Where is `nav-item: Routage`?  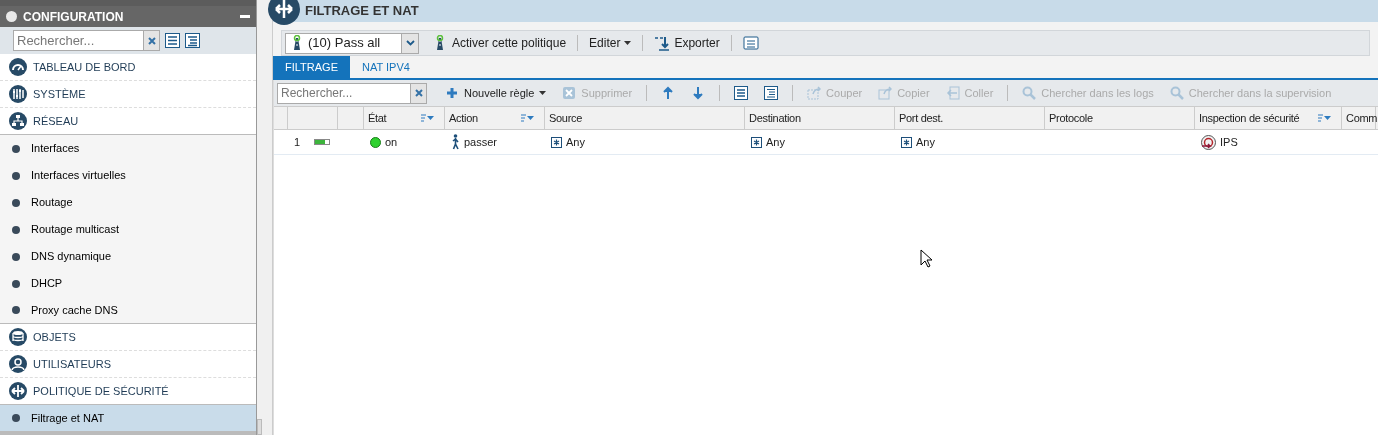 nav-item: Routage is located at coordinates (128, 202).